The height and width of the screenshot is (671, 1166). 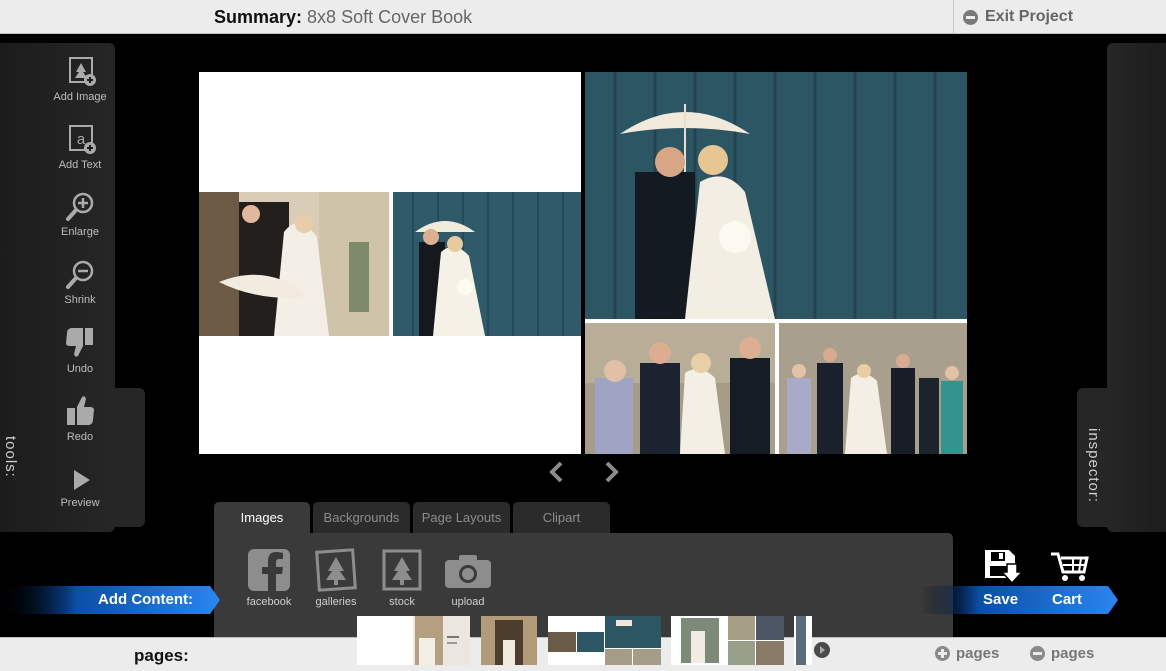 What do you see at coordinates (80, 165) in the screenshot?
I see `add-text-label: Add Text` at bounding box center [80, 165].